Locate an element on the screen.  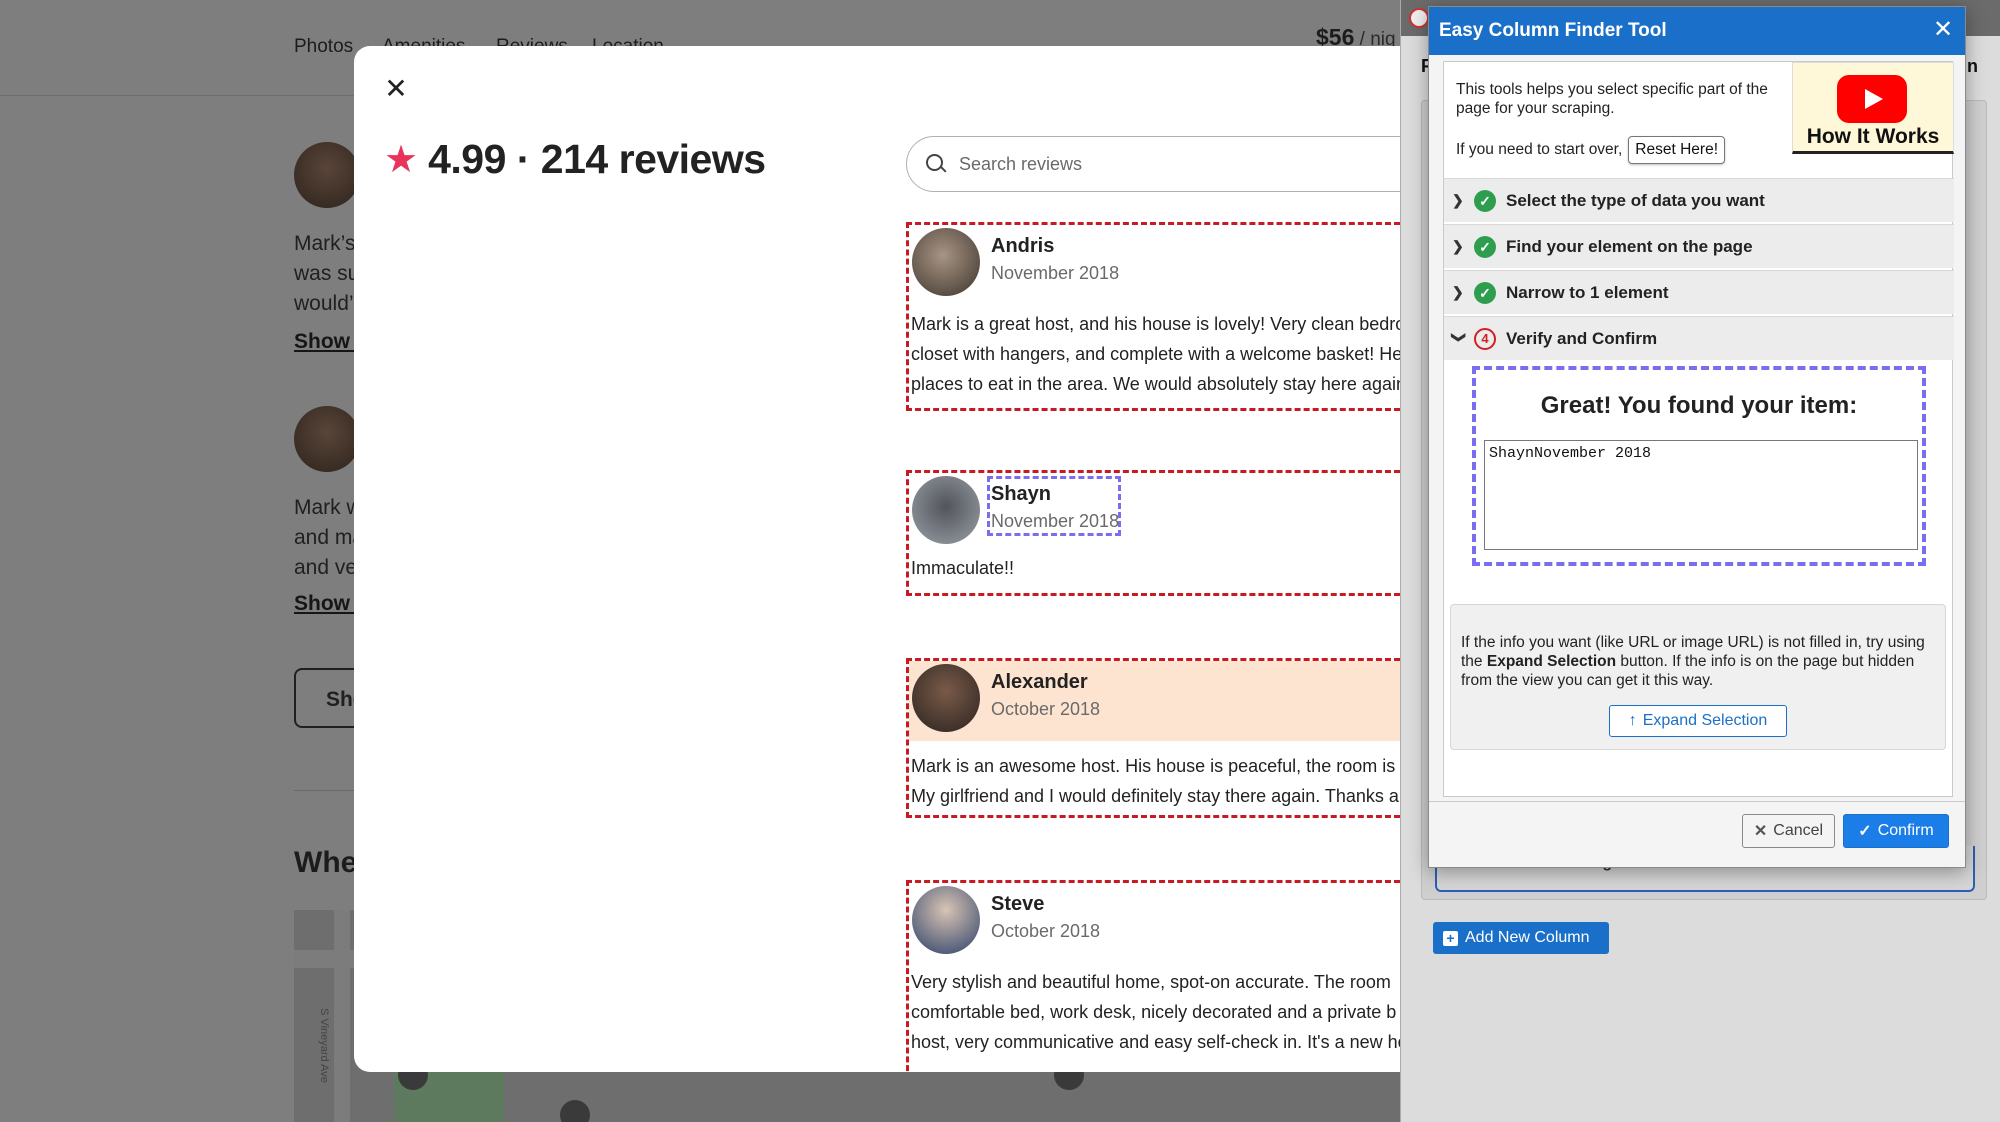
review-text-line: Immaculate!! is located at coordinates (963, 568).